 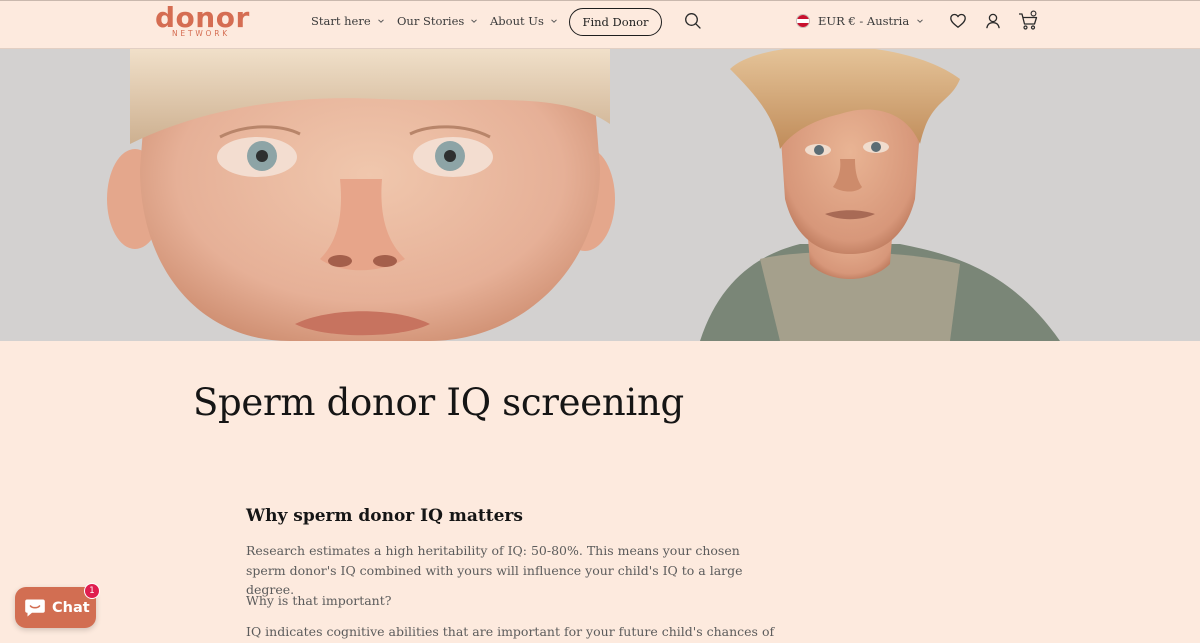 I want to click on cart-icon, so click(x=1028, y=20).